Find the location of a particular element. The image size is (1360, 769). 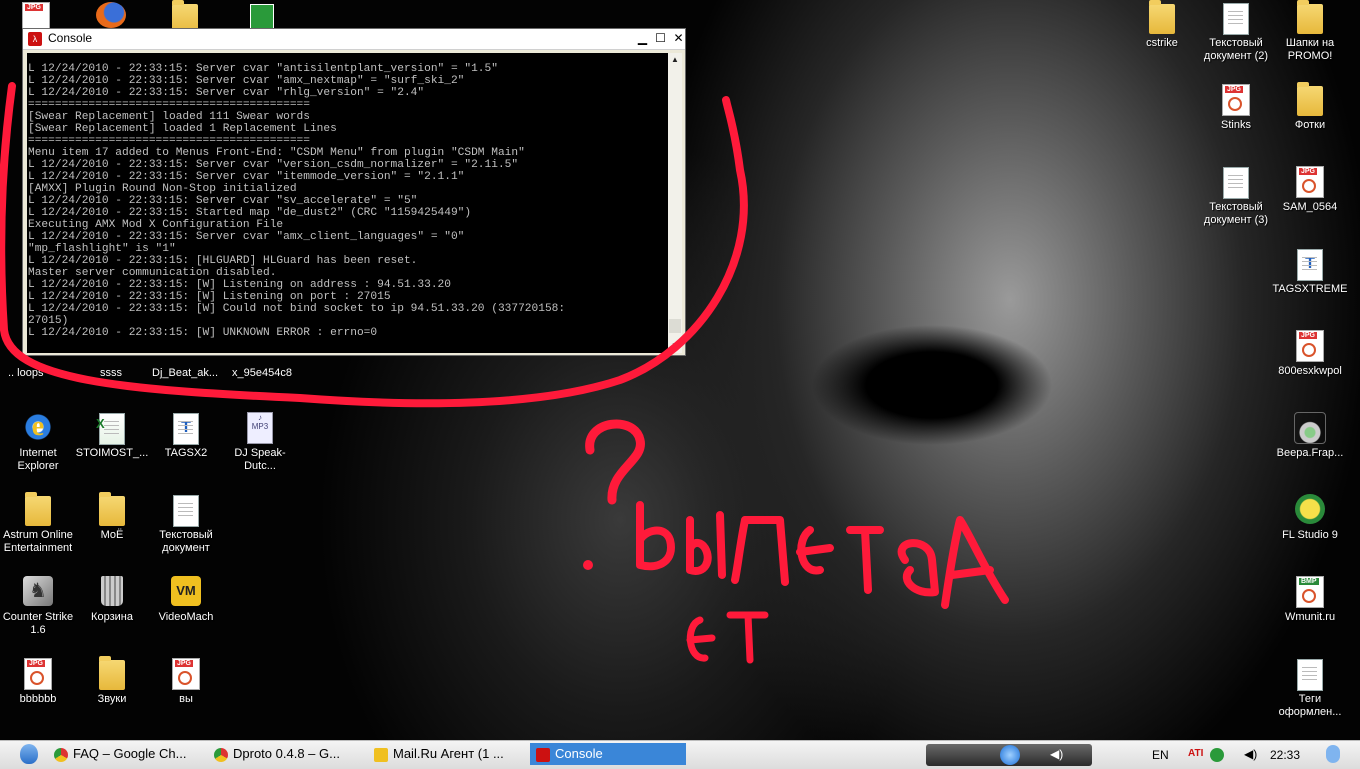

question-mark-dot is located at coordinates (588, 565).